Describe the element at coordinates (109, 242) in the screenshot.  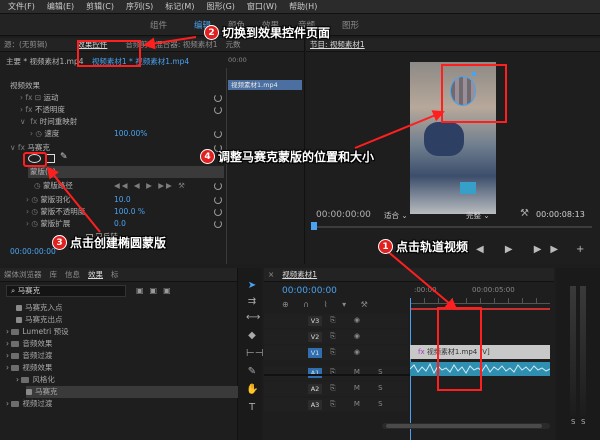
I see `callout-3: 3 点击创建椭圆蒙版` at that location.